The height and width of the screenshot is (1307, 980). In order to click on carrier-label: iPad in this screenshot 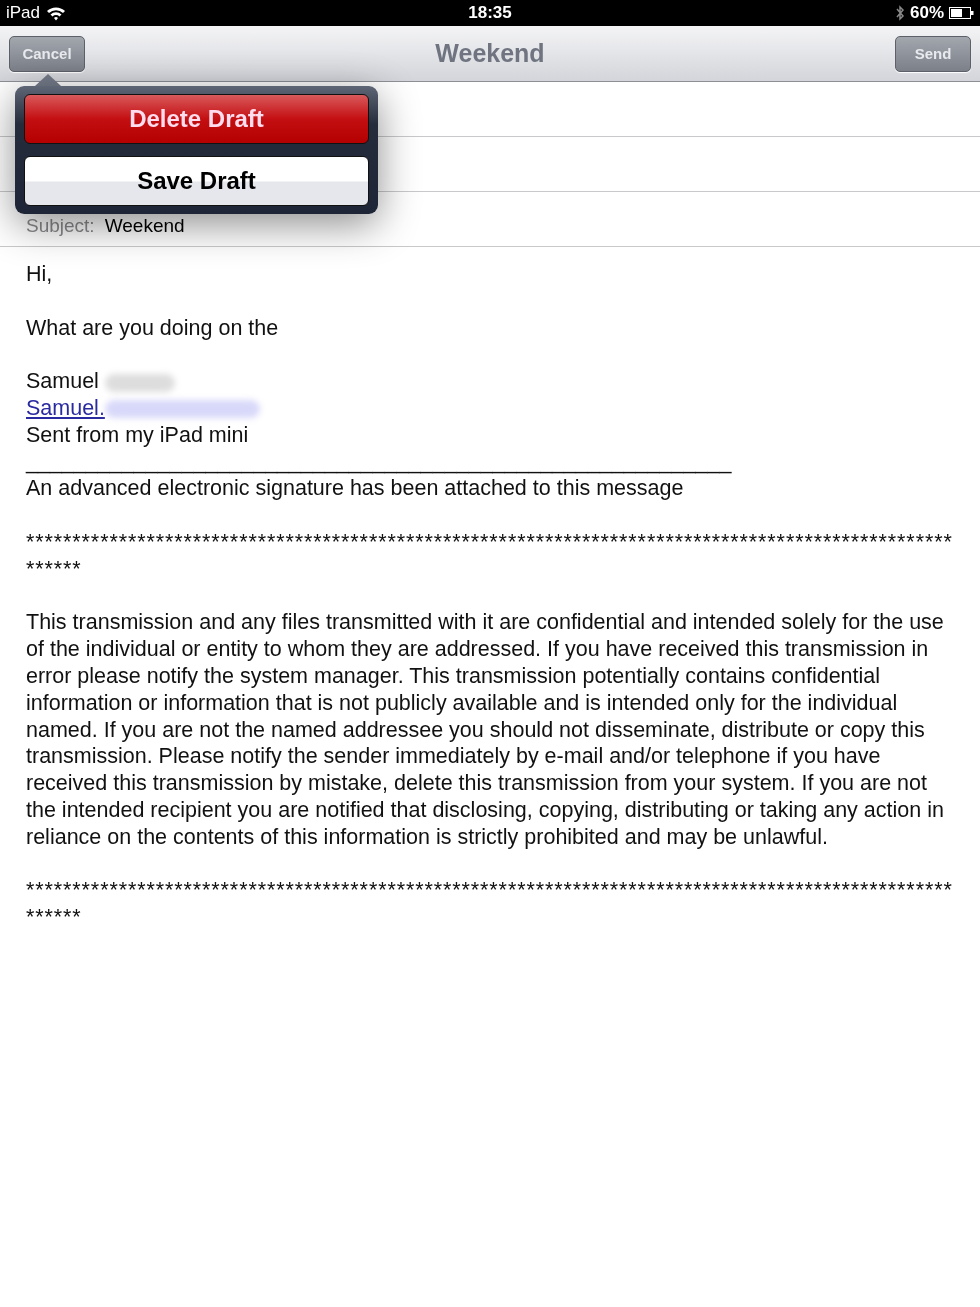, I will do `click(23, 13)`.